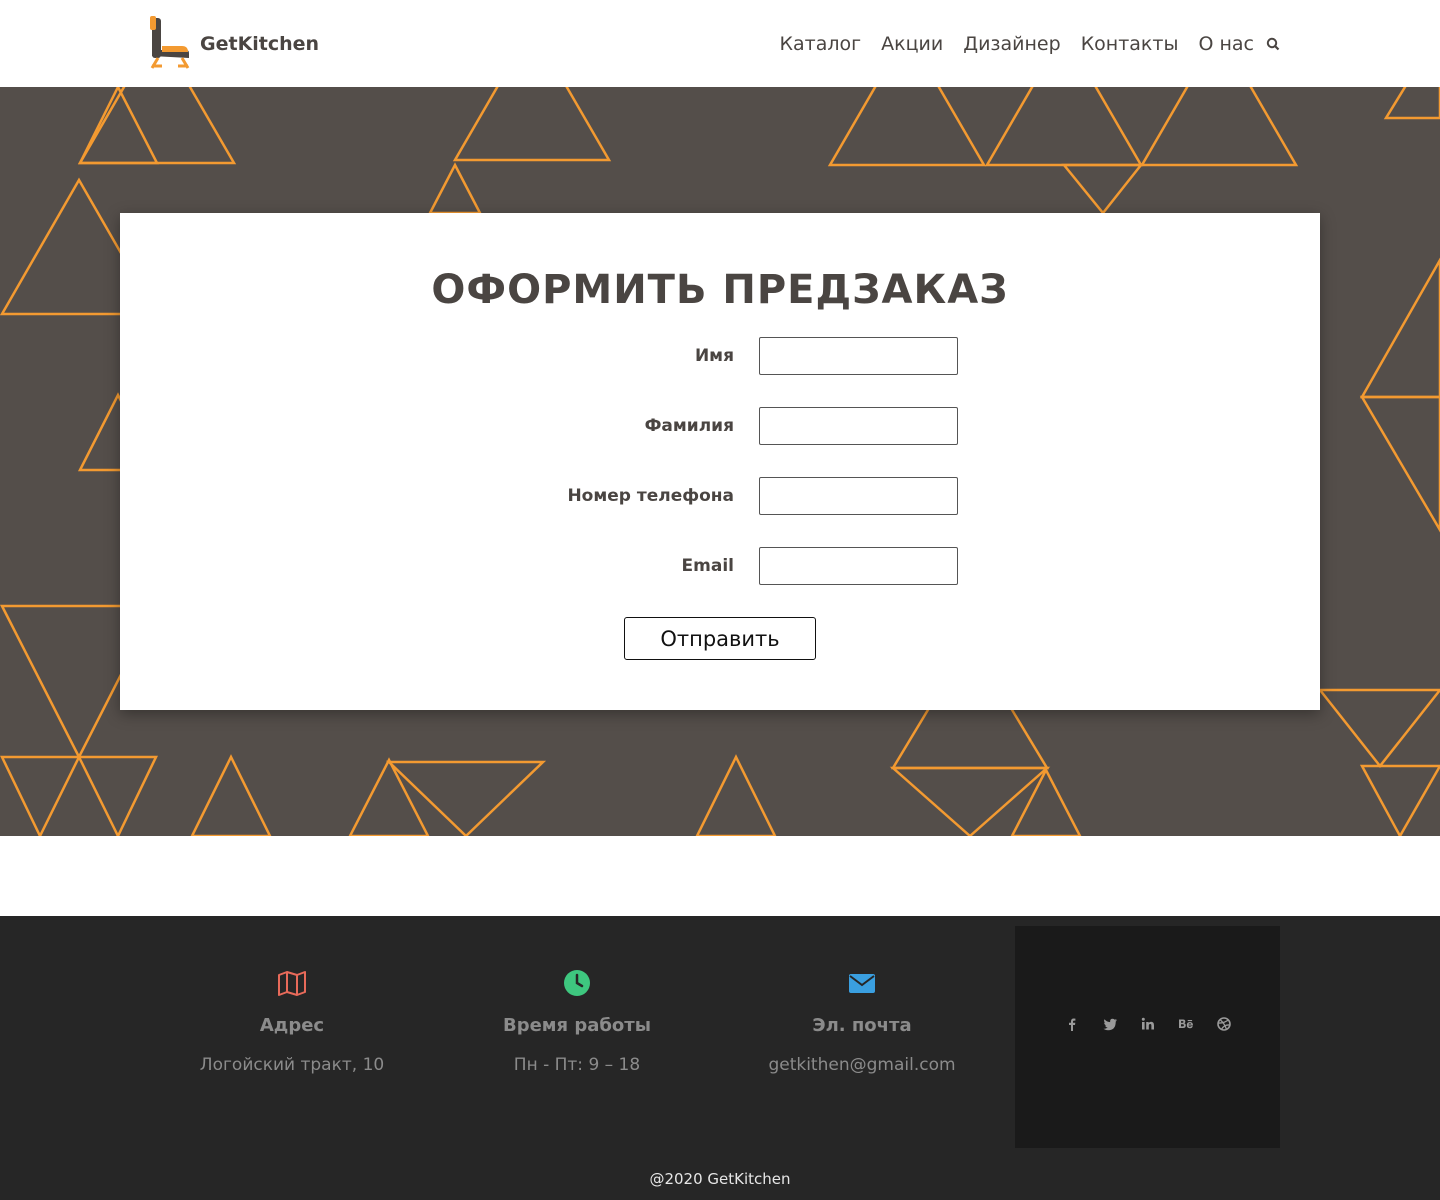  I want to click on form-row-email: Email, so click(730, 567).